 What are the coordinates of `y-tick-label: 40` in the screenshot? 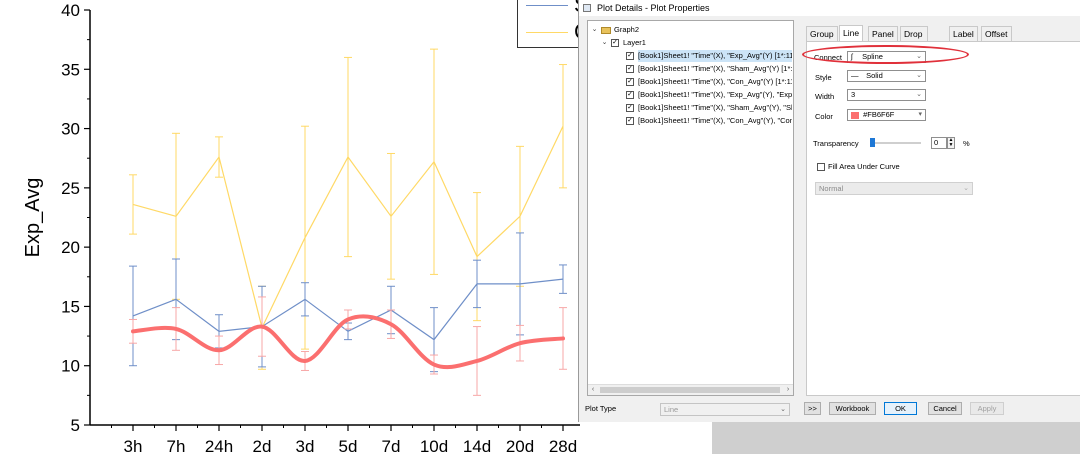 It's located at (70, 10).